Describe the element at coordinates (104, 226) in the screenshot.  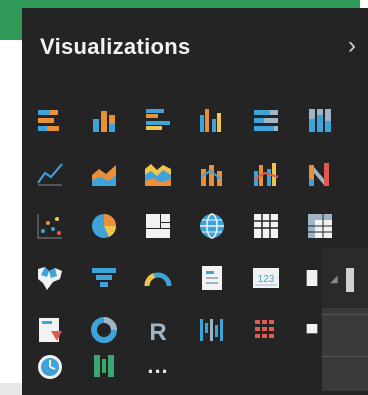
I see `pie-chart-icon` at that location.